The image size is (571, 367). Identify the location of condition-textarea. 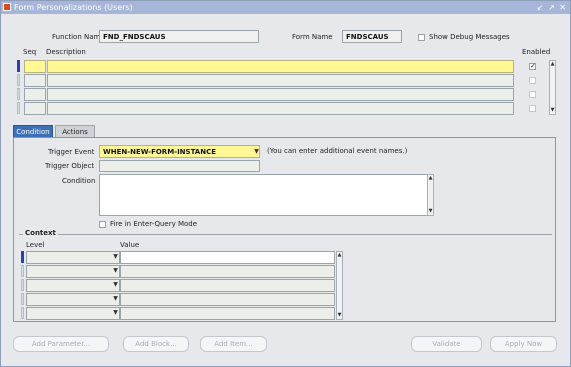
(263, 195).